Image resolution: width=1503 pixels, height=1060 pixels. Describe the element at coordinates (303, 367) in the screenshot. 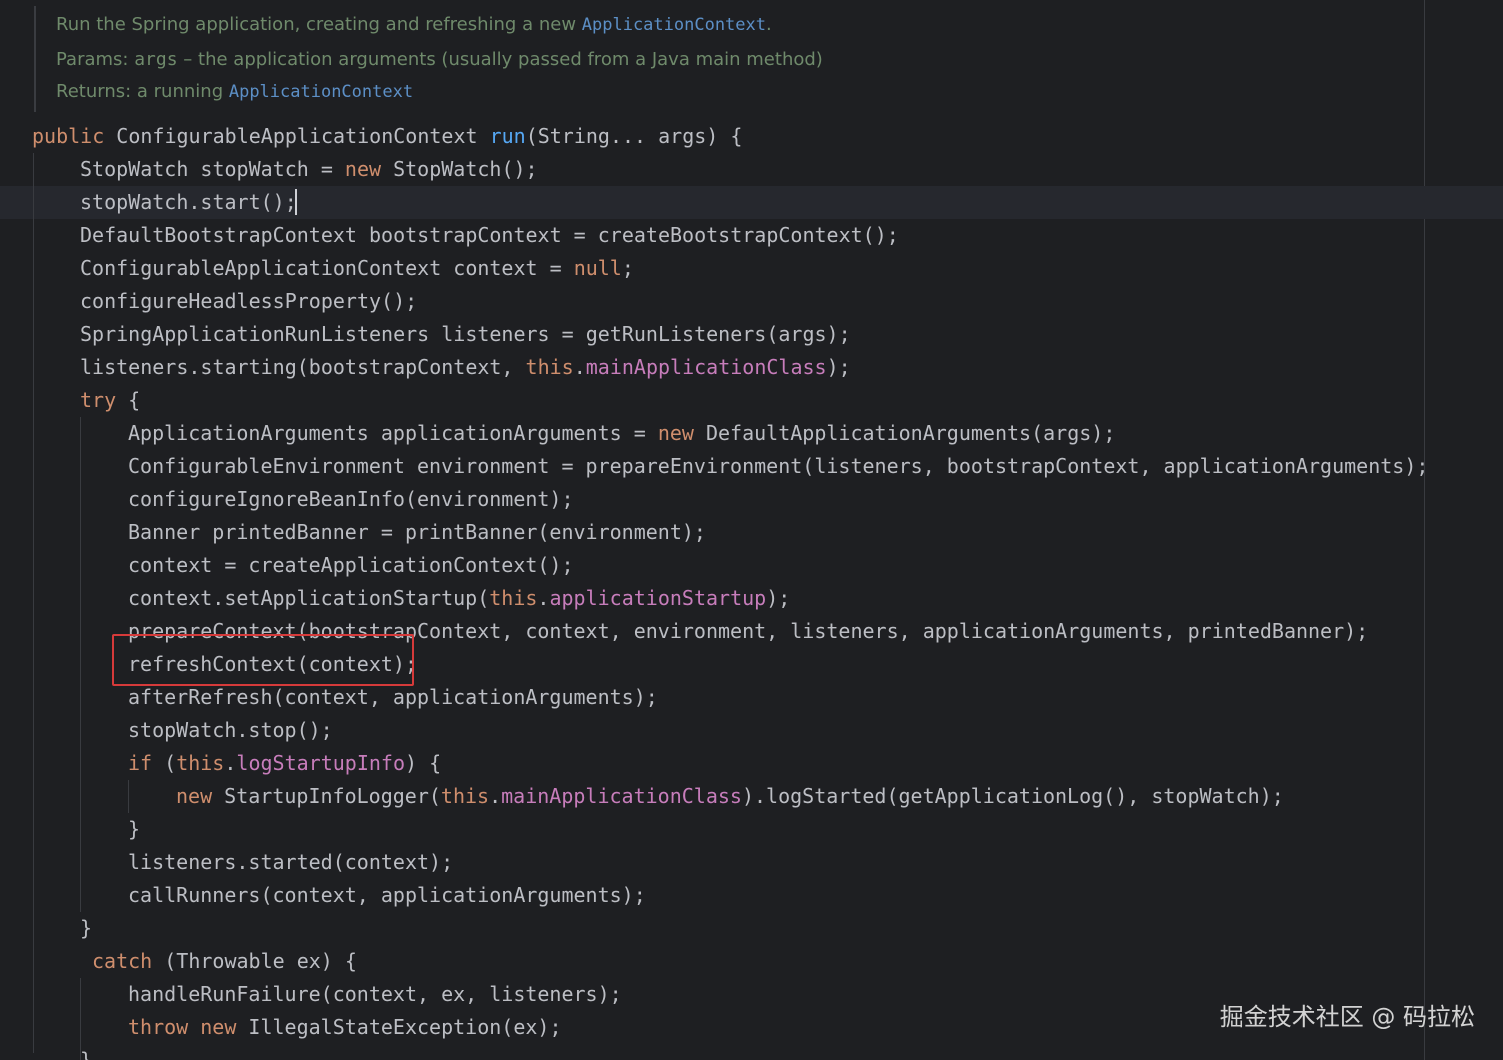

I see `code-token: listeners.starting(bootstrapContext,` at that location.